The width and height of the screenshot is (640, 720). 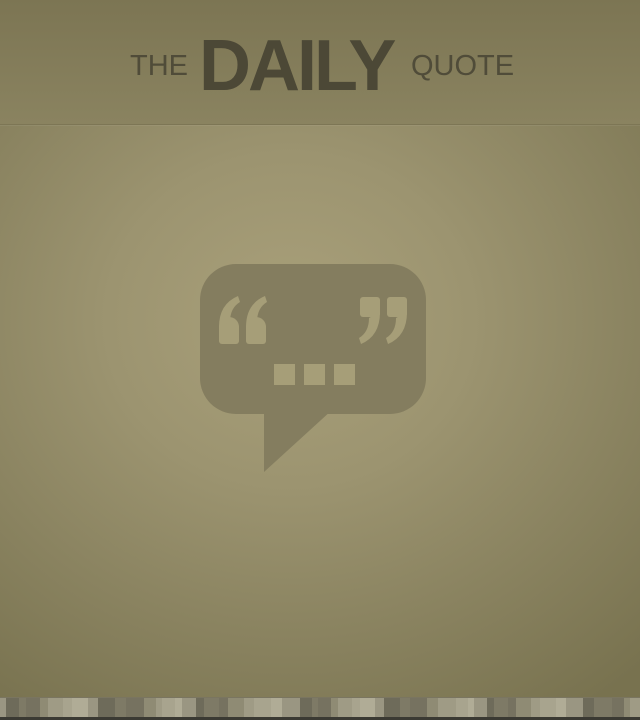 I want to click on bottom-pattern-strip, so click(x=320, y=707).